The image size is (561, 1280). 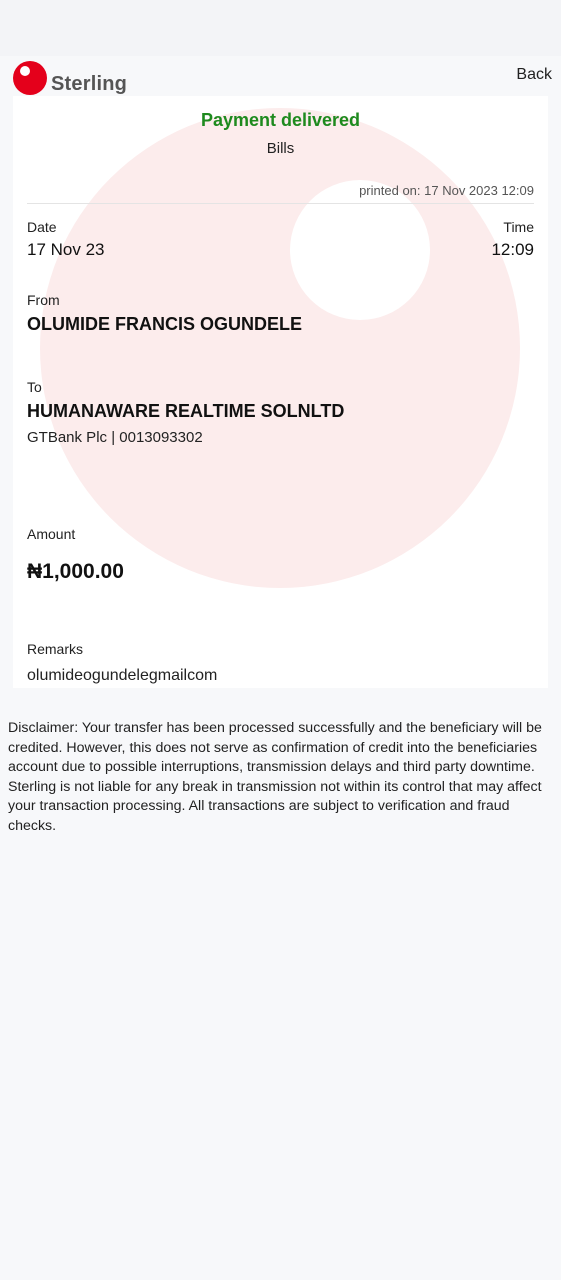 What do you see at coordinates (280, 120) in the screenshot?
I see `payment-status: Payment delivered` at bounding box center [280, 120].